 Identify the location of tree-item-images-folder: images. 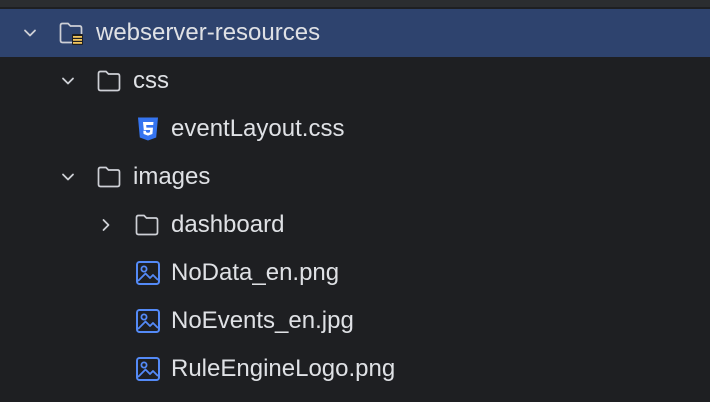
(355, 177).